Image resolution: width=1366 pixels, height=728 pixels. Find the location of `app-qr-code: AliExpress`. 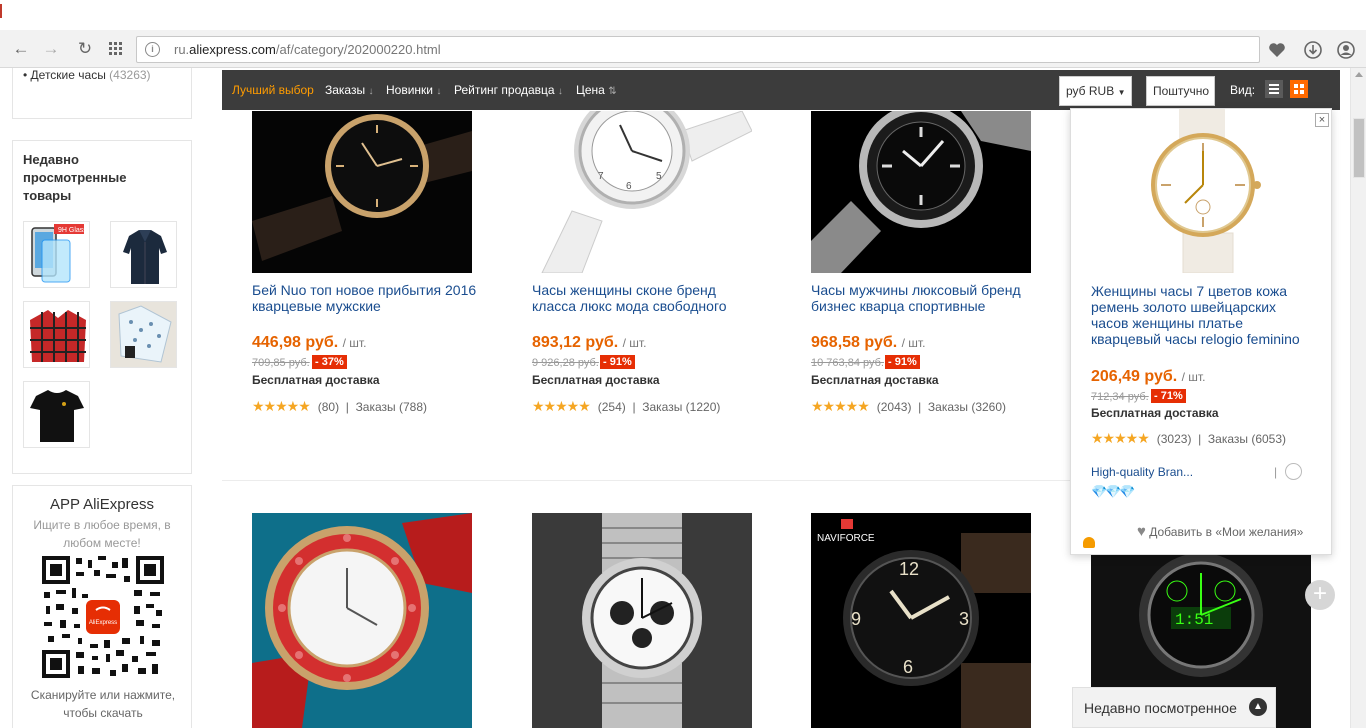

app-qr-code: AliExpress is located at coordinates (103, 617).